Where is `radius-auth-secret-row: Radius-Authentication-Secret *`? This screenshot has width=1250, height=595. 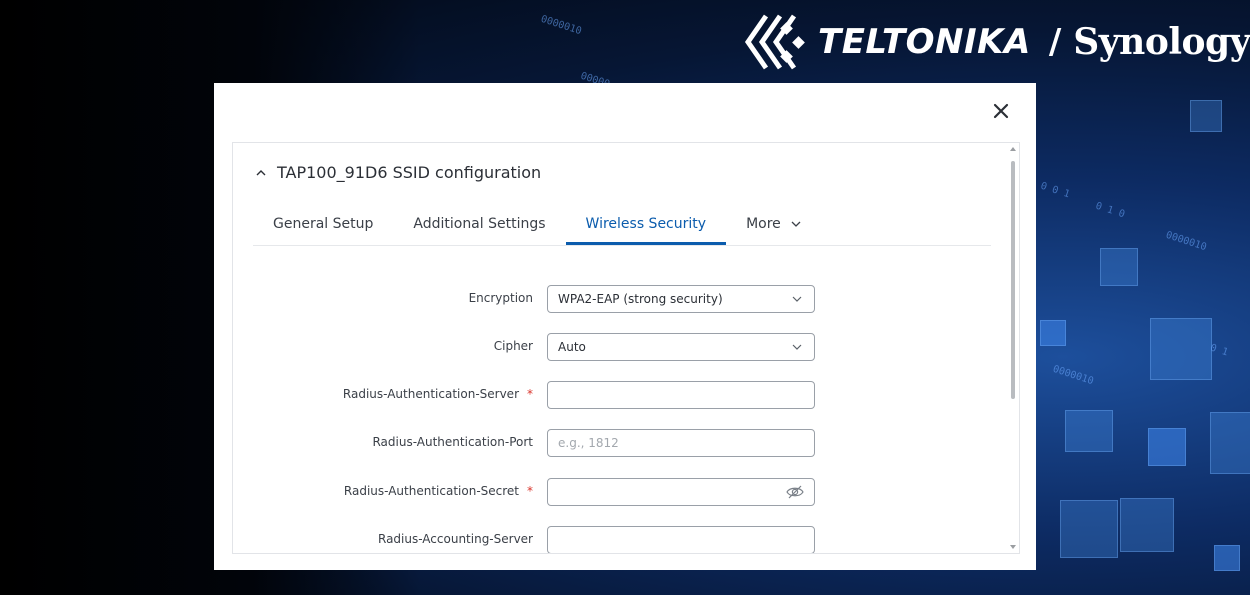
radius-auth-secret-row: Radius-Authentication-Secret * is located at coordinates (618, 492).